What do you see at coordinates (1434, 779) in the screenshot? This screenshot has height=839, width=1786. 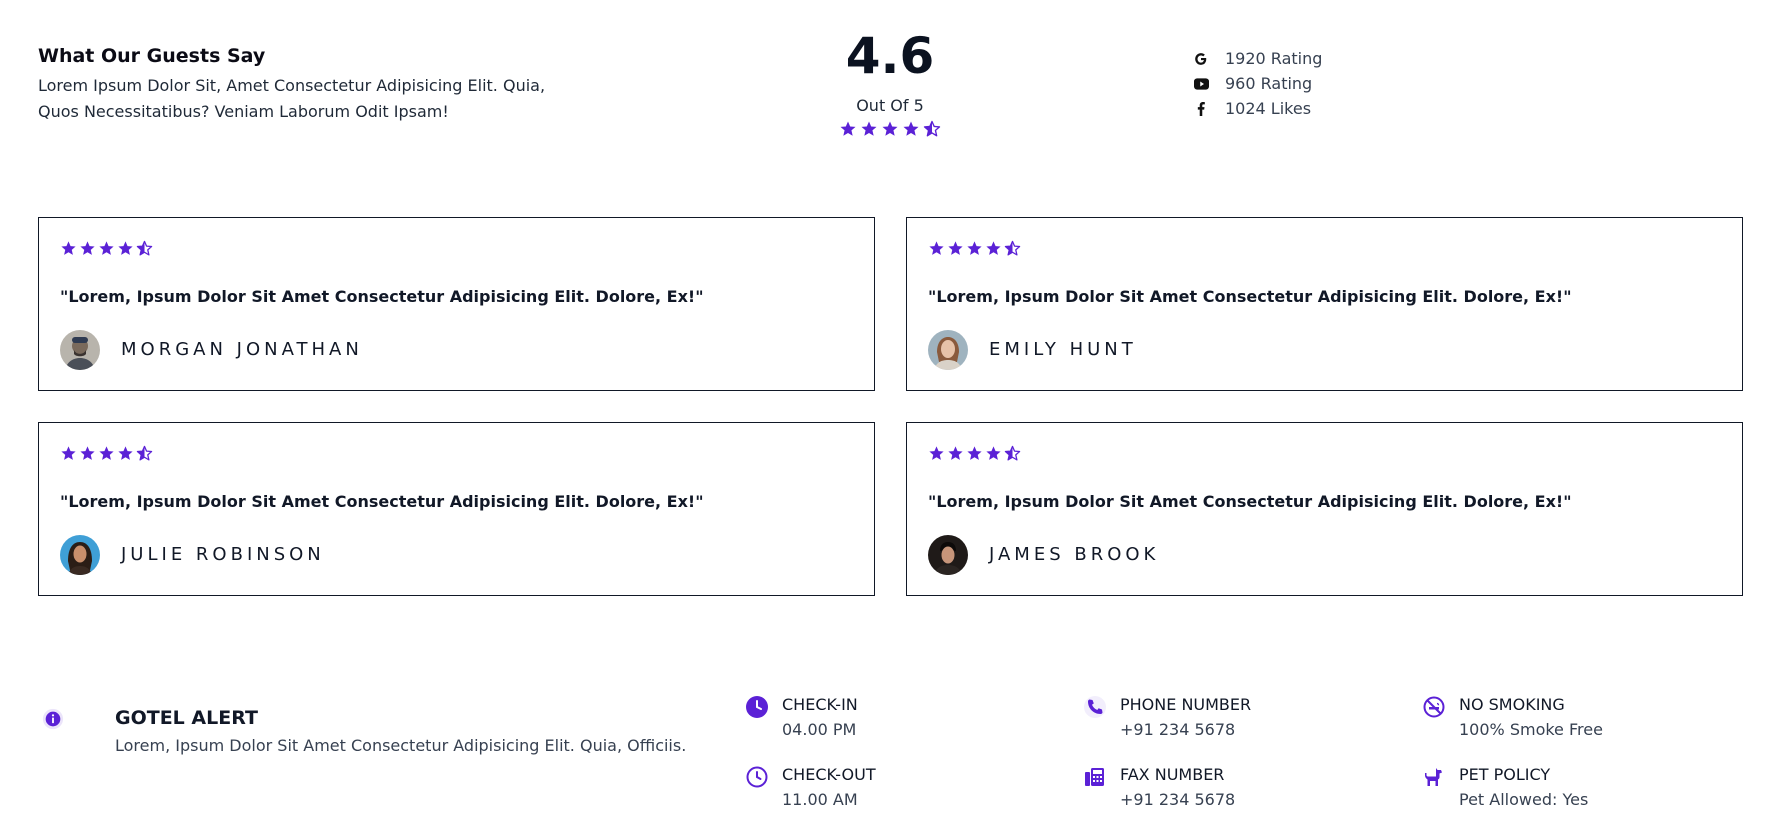 I see `dog-icon` at bounding box center [1434, 779].